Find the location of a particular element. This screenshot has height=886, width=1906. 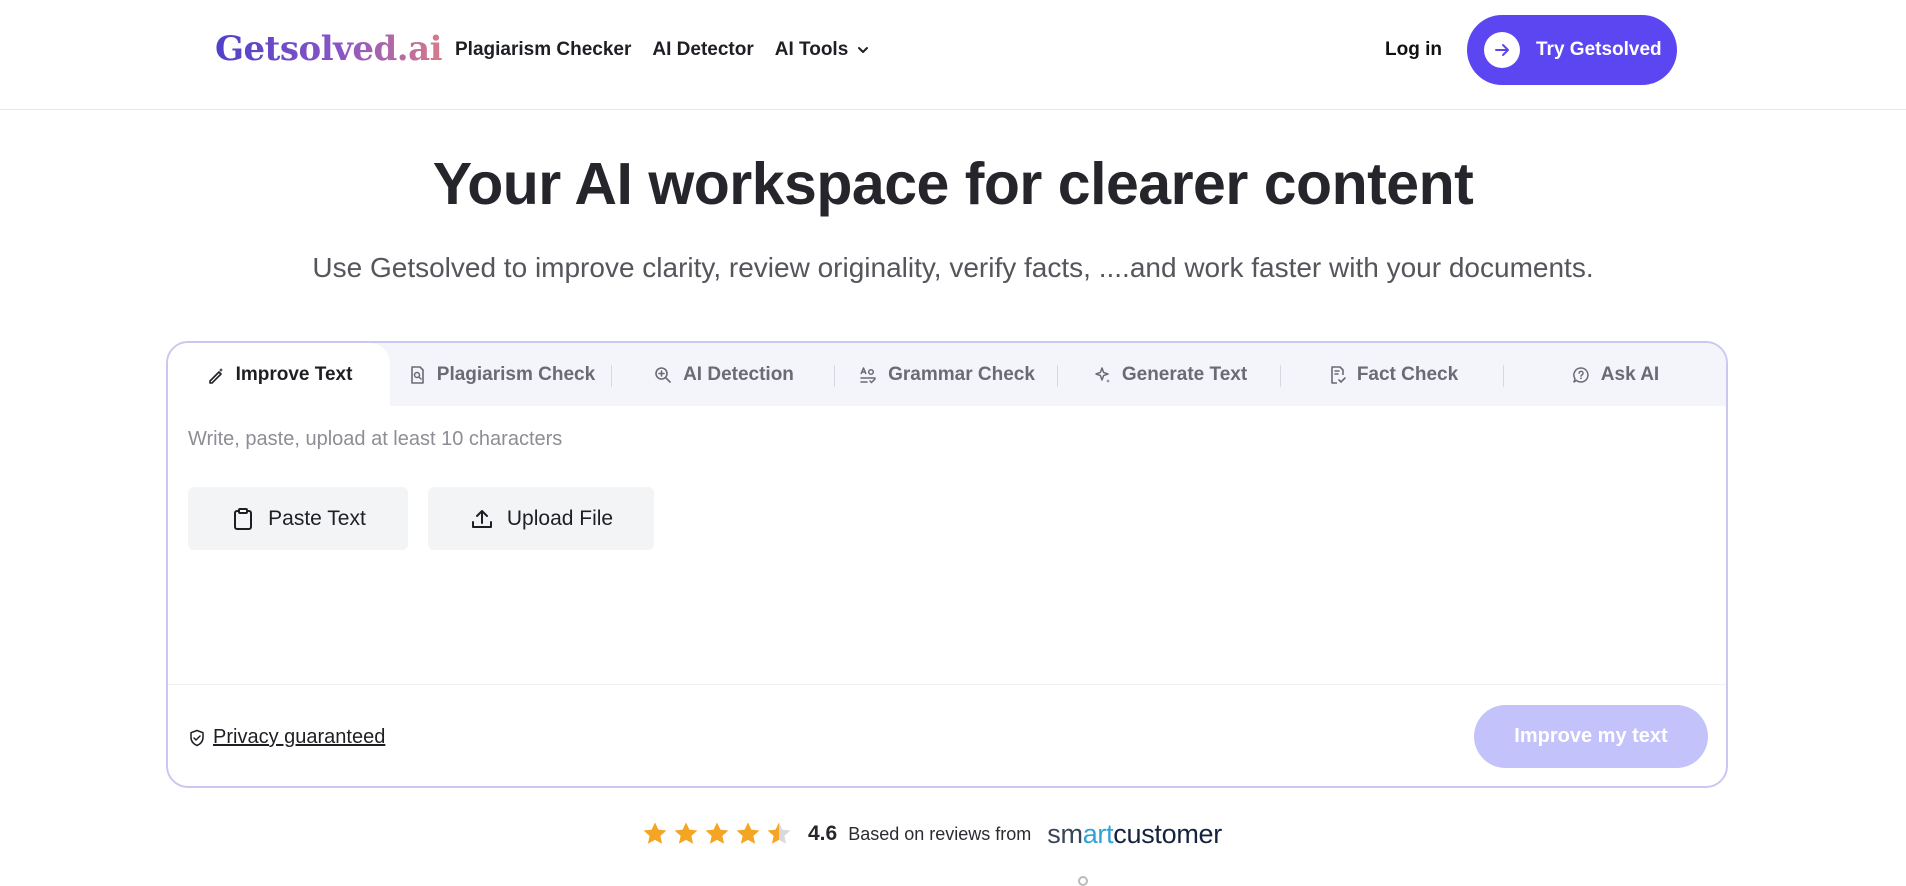

improve-my-text-button: Improve my text is located at coordinates (1591, 736).